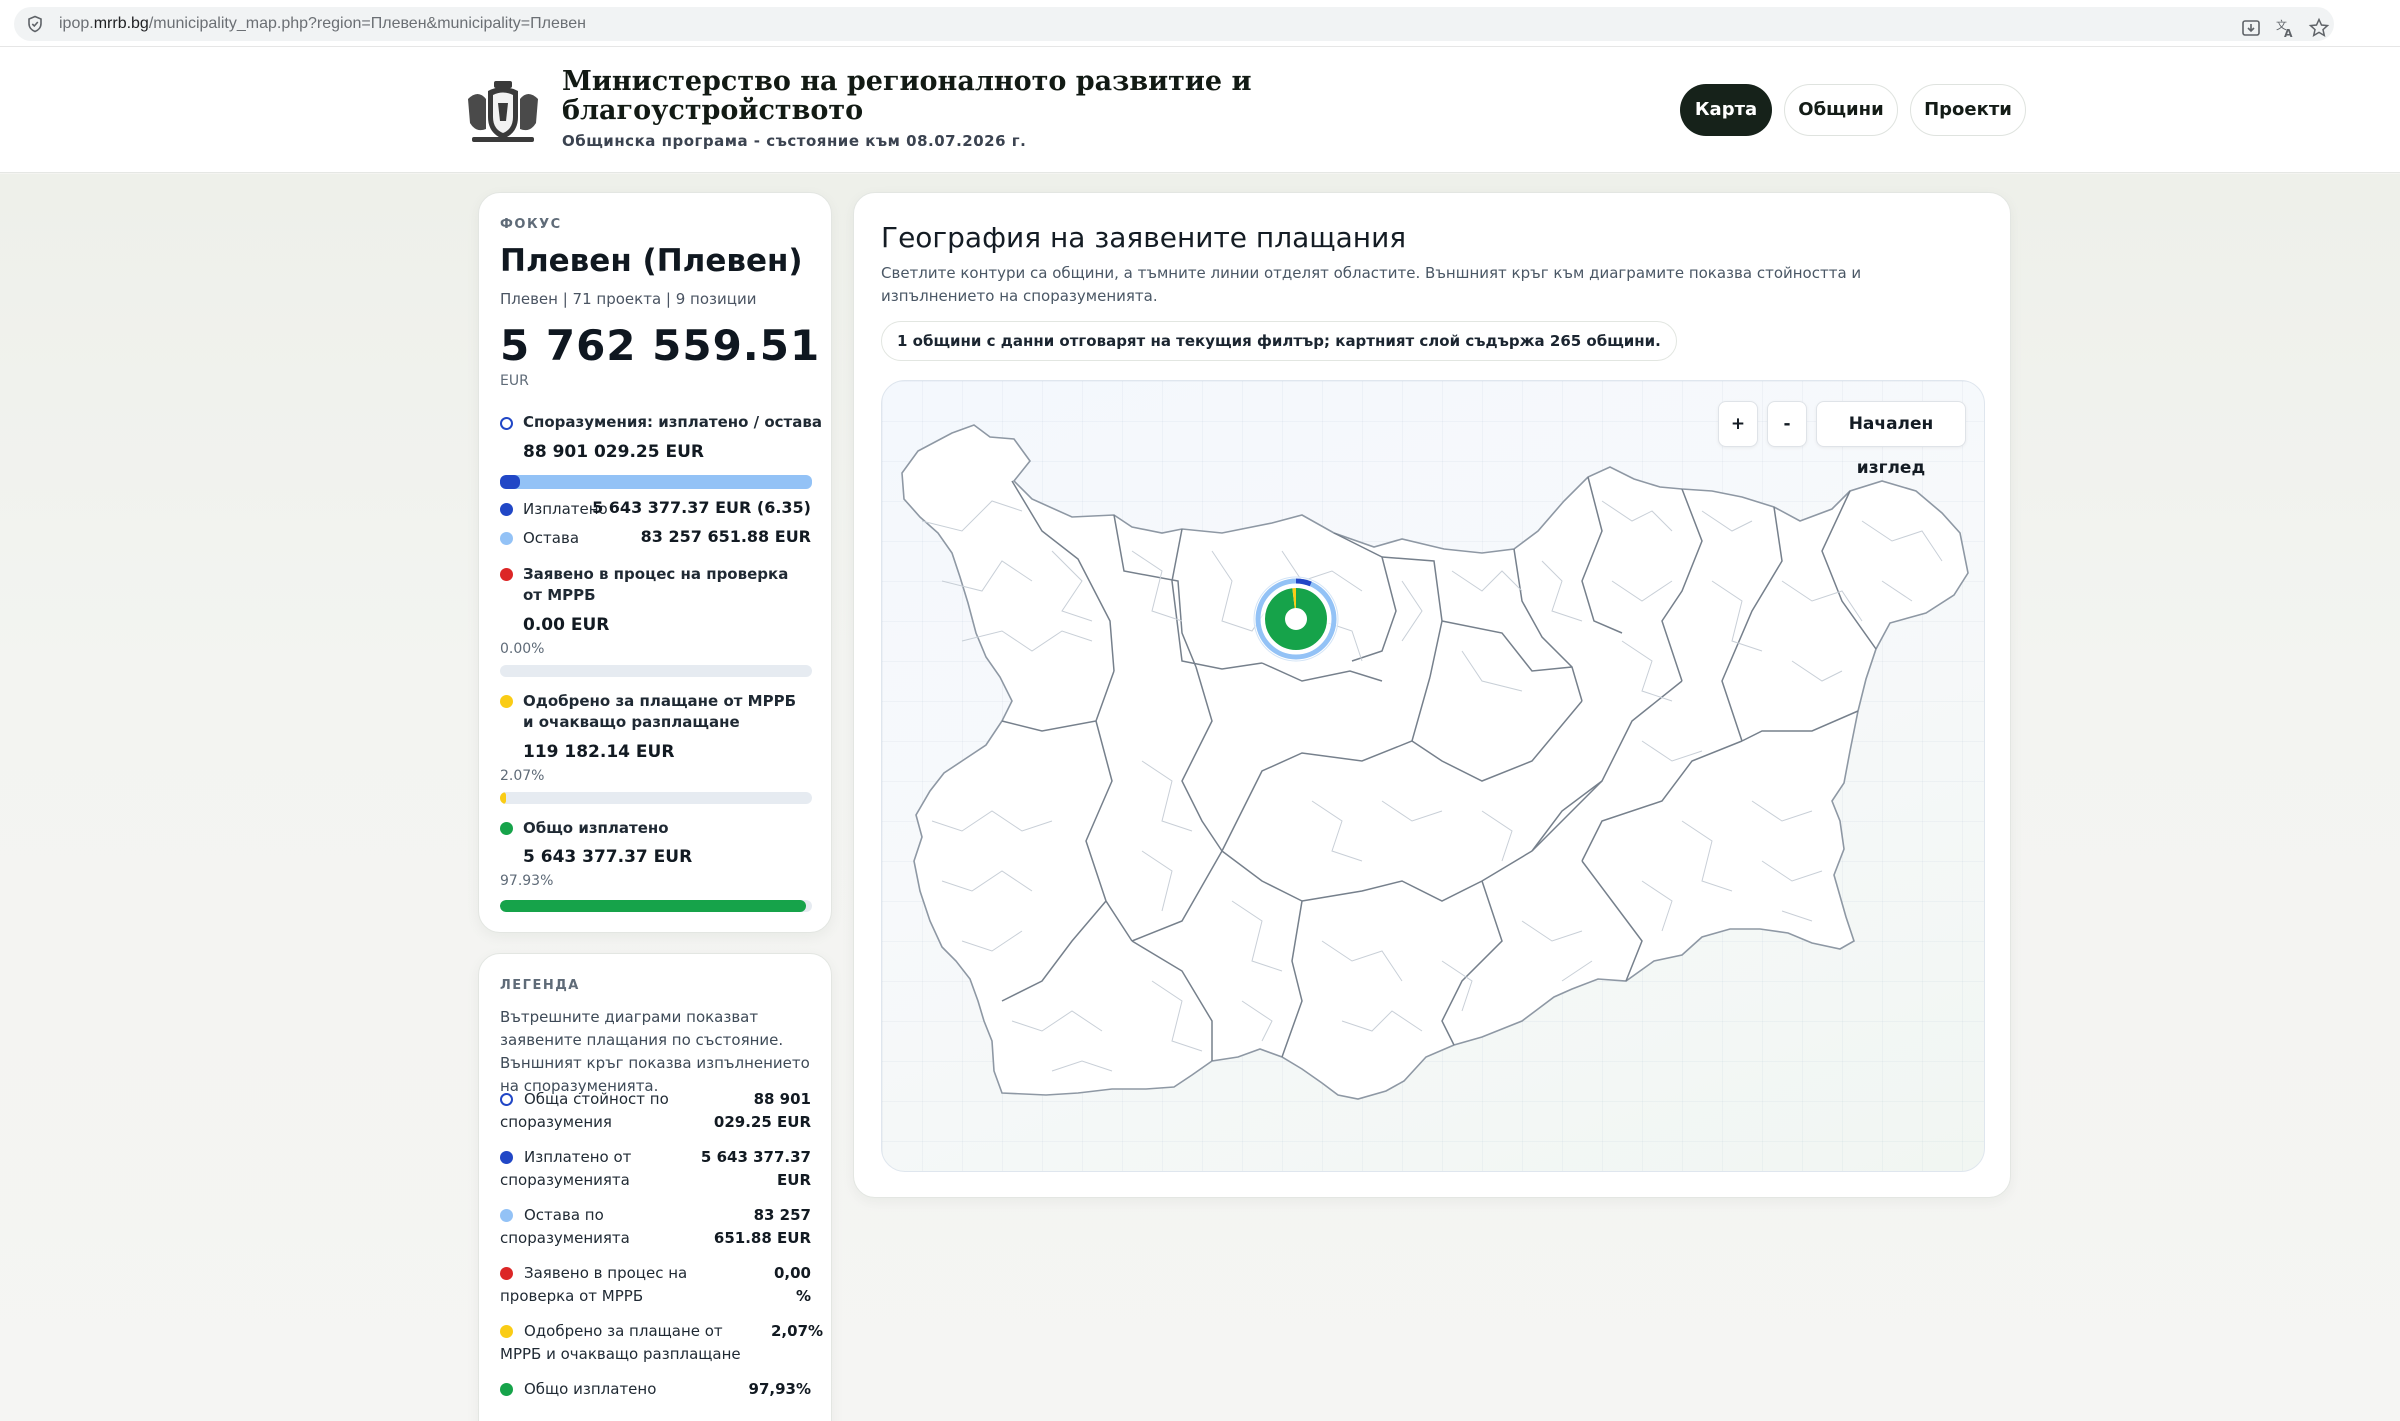 The width and height of the screenshot is (2400, 1421). What do you see at coordinates (656, 798) in the screenshot?
I see `approved-progress-bar` at bounding box center [656, 798].